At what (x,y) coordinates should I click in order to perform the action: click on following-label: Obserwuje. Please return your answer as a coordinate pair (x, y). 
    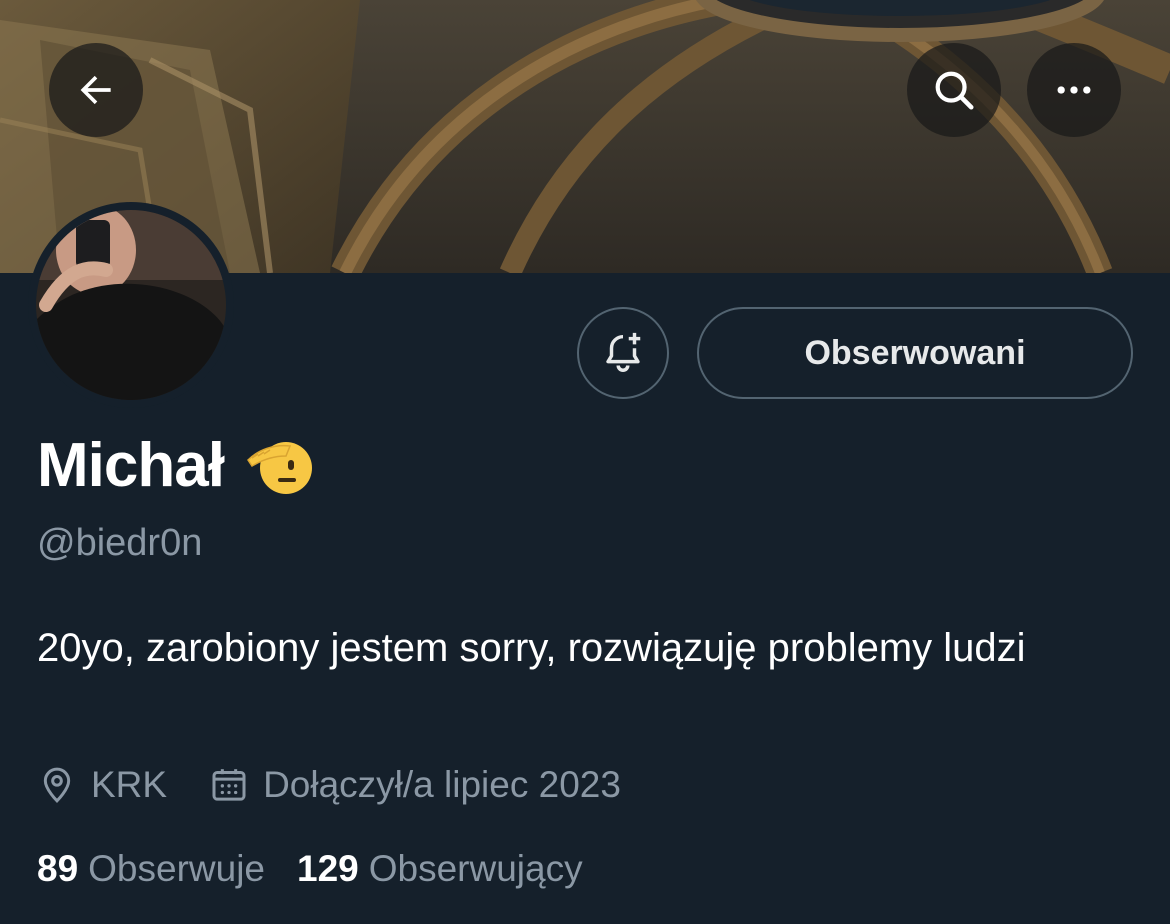
    Looking at the image, I should click on (177, 868).